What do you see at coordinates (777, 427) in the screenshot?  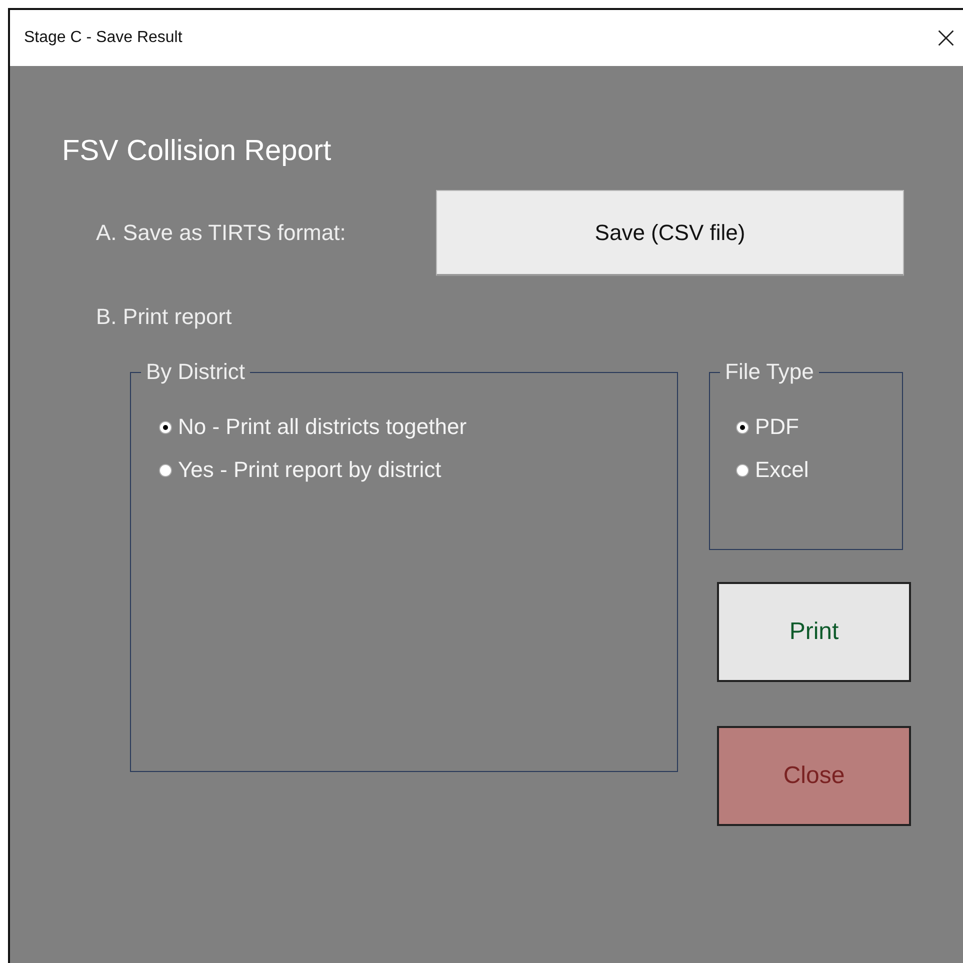 I see `option-label: PDF` at bounding box center [777, 427].